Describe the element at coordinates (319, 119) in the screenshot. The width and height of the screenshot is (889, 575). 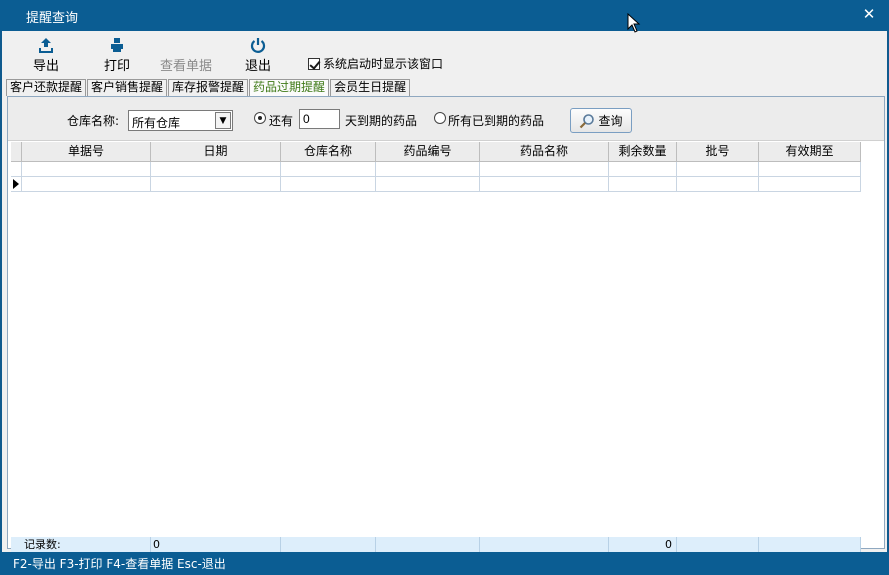
I see `days-input` at that location.